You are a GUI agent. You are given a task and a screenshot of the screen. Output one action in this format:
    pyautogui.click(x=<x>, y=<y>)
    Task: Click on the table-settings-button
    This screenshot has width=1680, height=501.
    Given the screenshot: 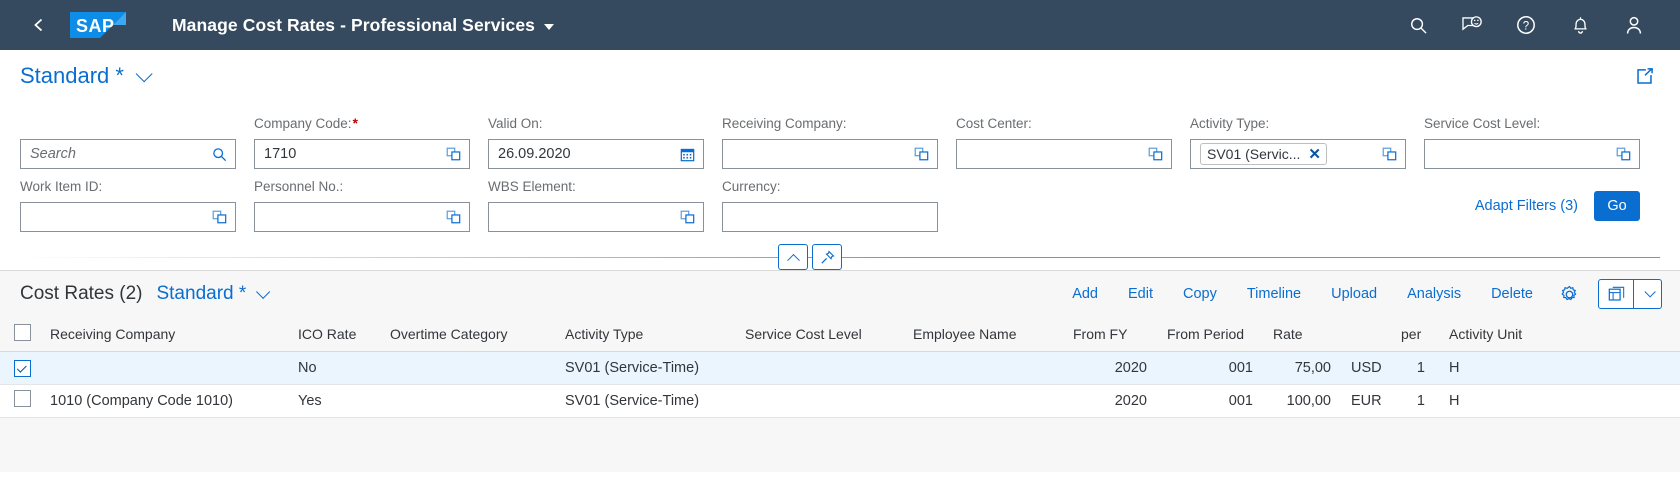 What is the action you would take?
    pyautogui.click(x=1569, y=294)
    